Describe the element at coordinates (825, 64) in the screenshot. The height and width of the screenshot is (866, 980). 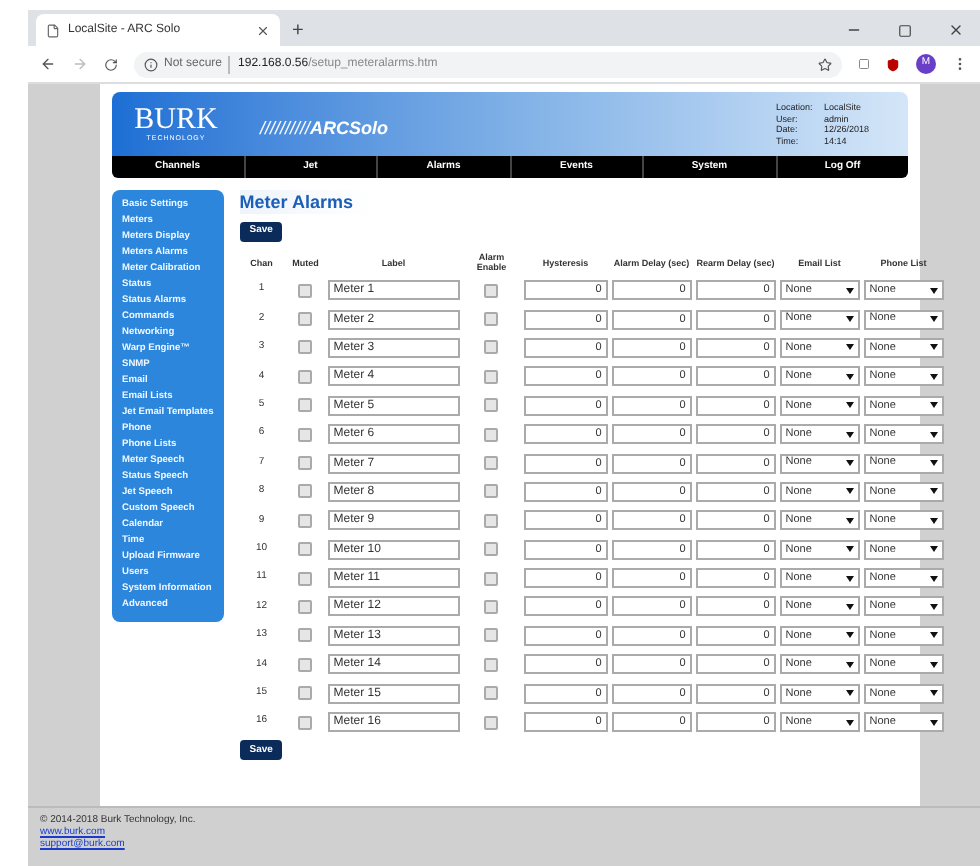
I see `star-icon` at that location.